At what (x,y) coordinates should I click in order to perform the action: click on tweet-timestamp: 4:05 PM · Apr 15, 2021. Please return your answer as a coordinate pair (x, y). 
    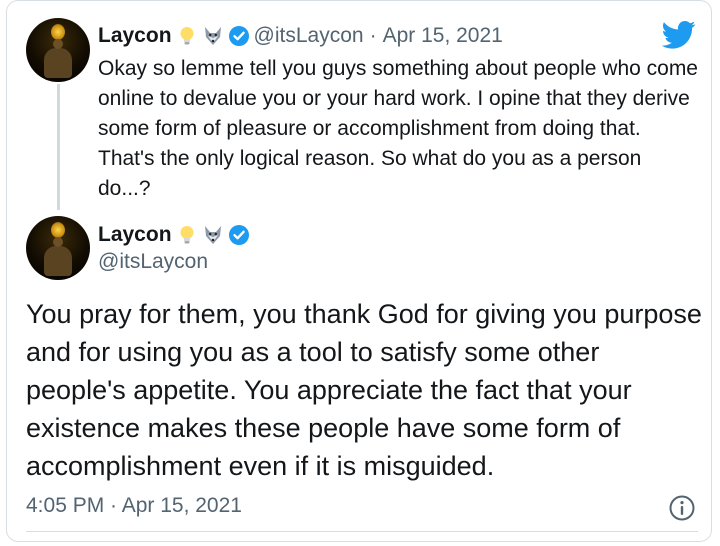
    Looking at the image, I should click on (134, 506).